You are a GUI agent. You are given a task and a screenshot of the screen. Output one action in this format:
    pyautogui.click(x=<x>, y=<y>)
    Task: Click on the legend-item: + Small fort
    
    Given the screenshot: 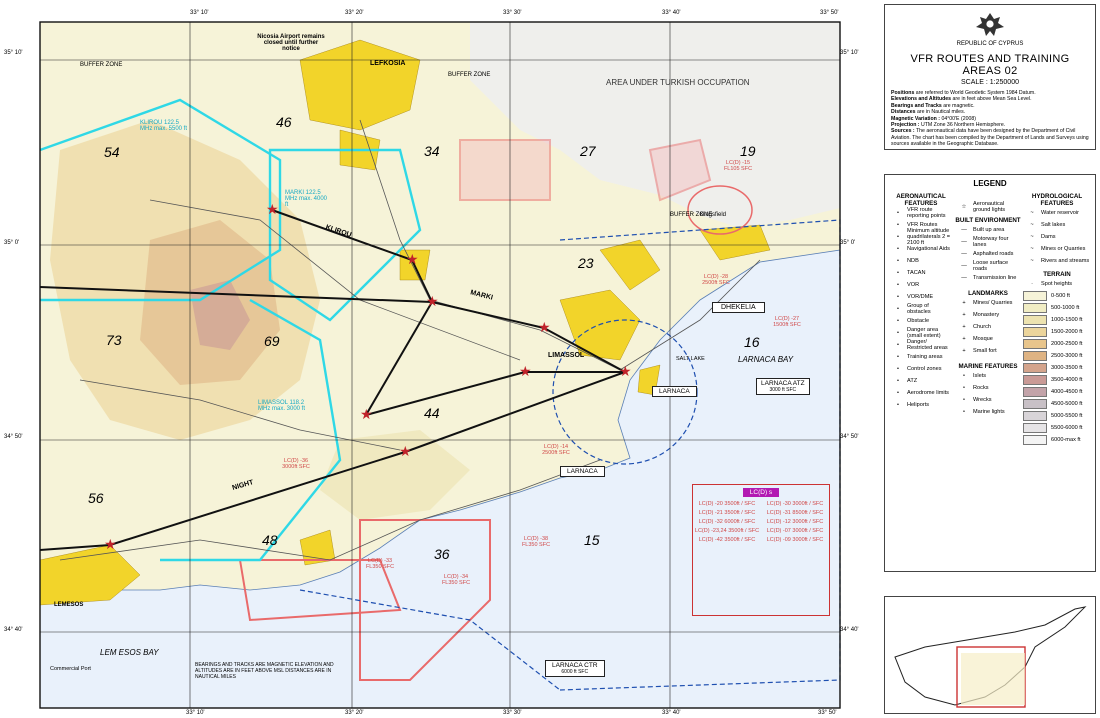 What is the action you would take?
    pyautogui.click(x=988, y=351)
    